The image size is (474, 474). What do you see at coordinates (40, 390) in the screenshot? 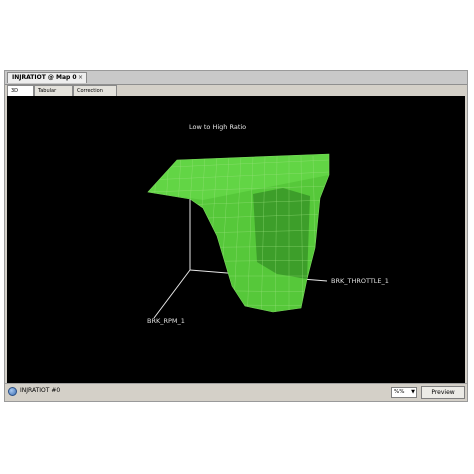
I see `status-text: INJRATIOT #0` at bounding box center [40, 390].